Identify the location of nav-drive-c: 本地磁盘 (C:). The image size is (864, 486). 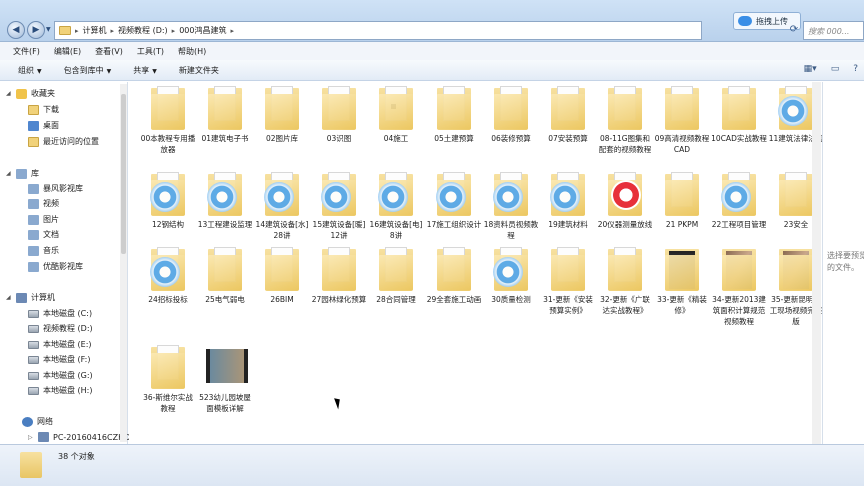
(60, 313).